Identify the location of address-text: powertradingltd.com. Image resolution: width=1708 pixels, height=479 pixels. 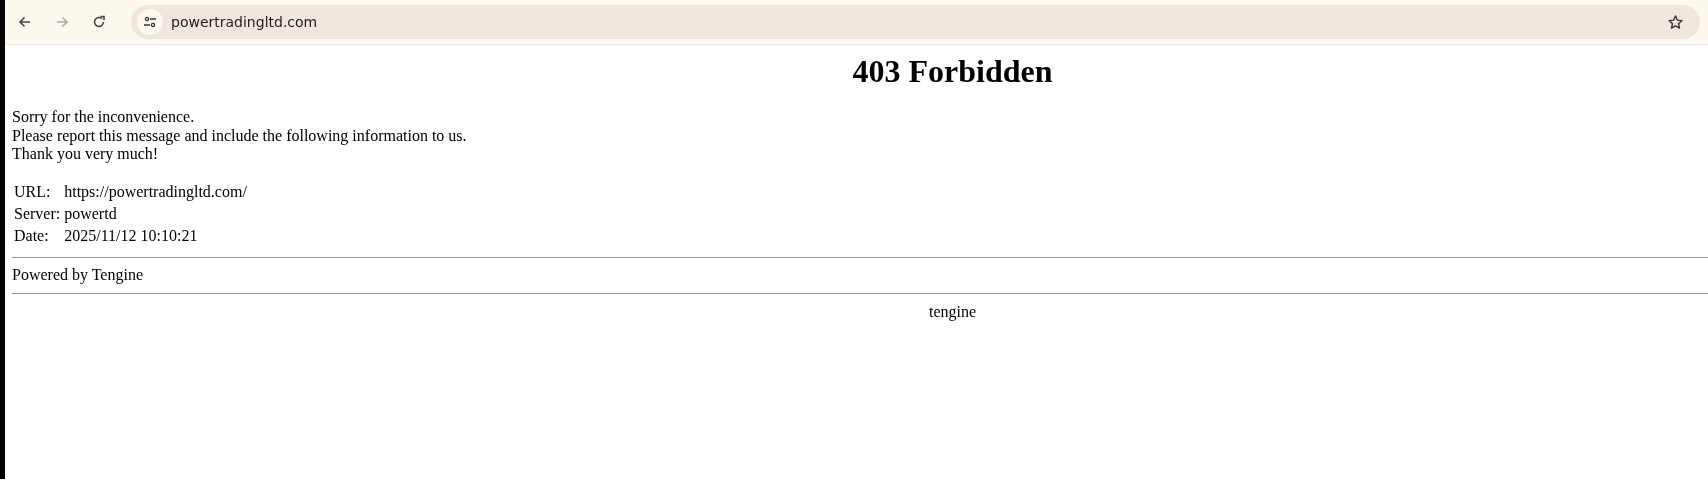
(244, 22).